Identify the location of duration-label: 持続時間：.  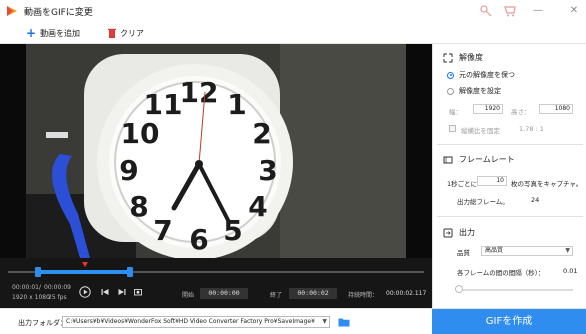
(363, 295).